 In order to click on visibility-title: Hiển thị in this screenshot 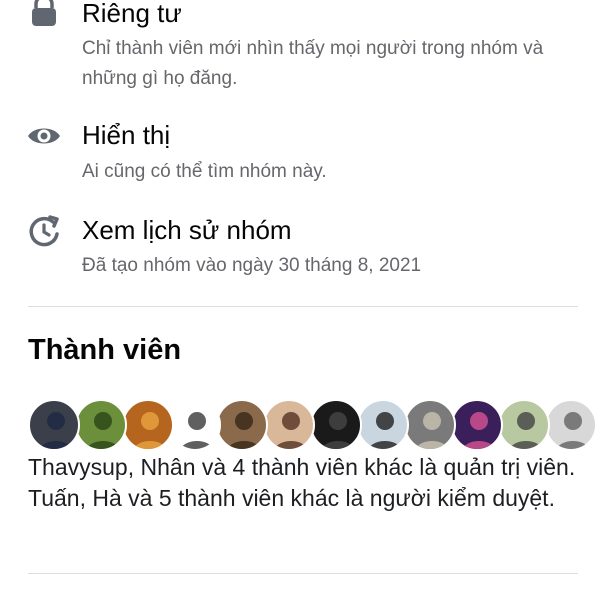, I will do `click(126, 135)`.